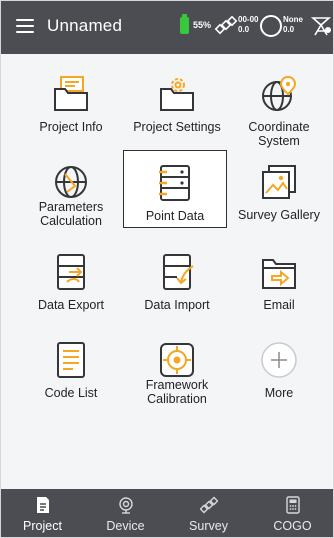 This screenshot has width=334, height=538. I want to click on nav-cogo-label: COGO, so click(292, 526).